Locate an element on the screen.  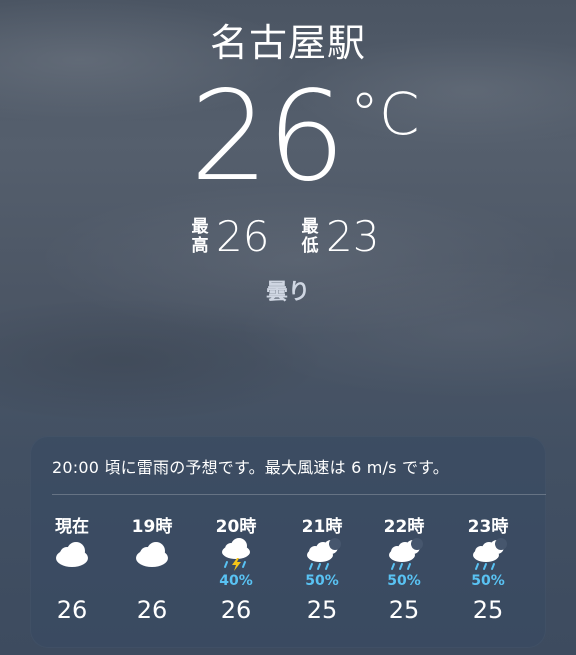
hour-label: 19時 is located at coordinates (152, 527).